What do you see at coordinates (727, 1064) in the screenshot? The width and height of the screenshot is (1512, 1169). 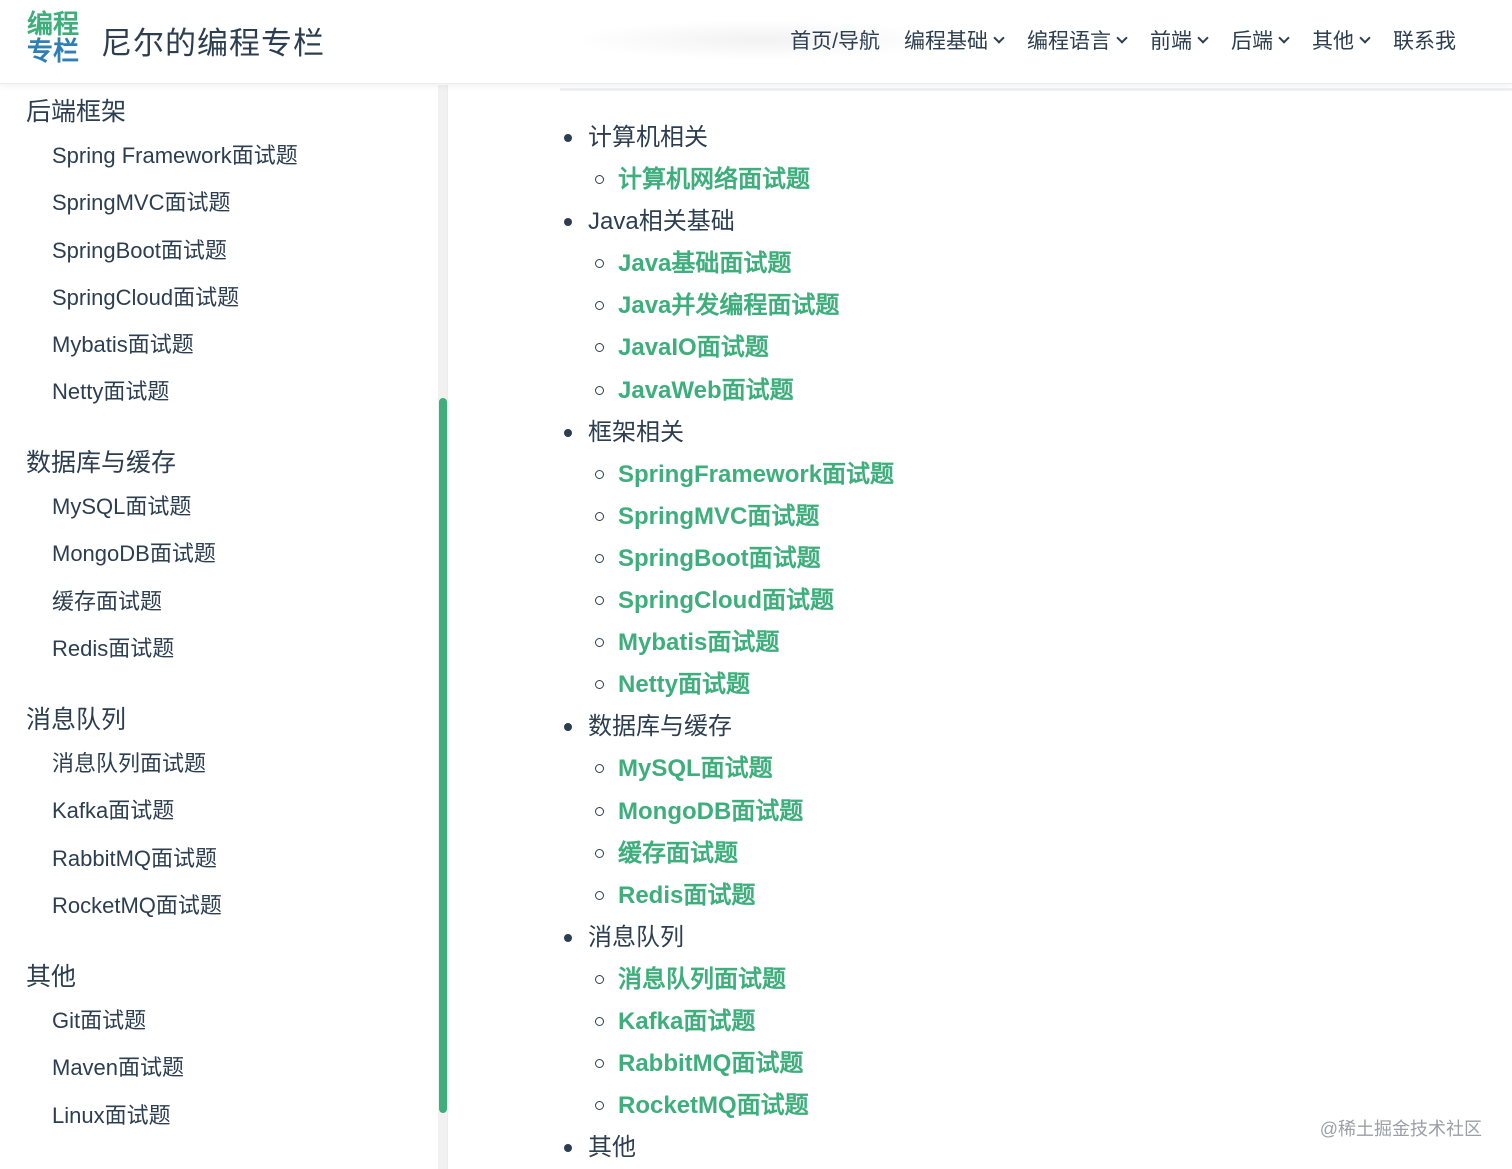 I see `content-link: RabbitMQ面试题` at bounding box center [727, 1064].